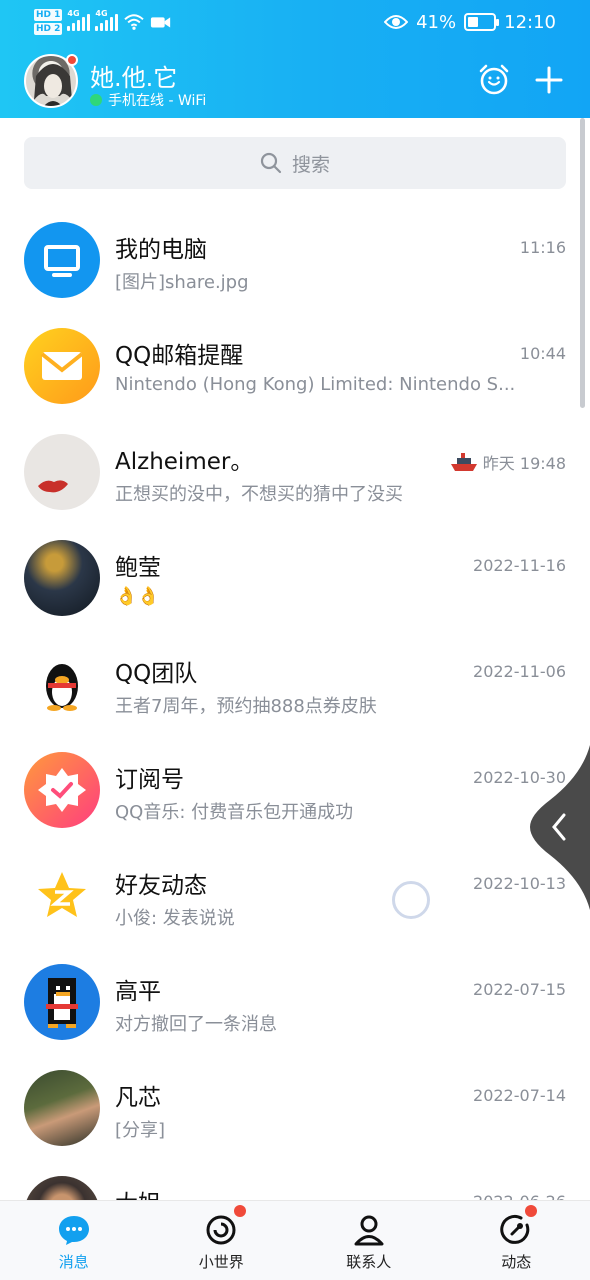  I want to click on loading-indicator, so click(411, 900).